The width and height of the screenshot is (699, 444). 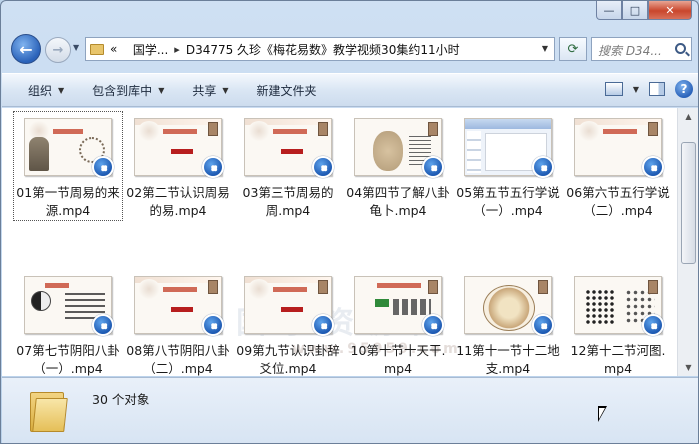 What do you see at coordinates (684, 89) in the screenshot?
I see `help-icon: ?` at bounding box center [684, 89].